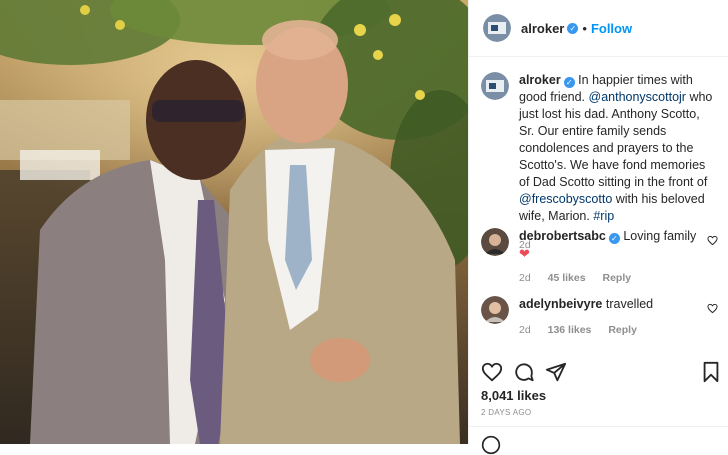  Describe the element at coordinates (524, 372) in the screenshot. I see `comment-icon` at that location.